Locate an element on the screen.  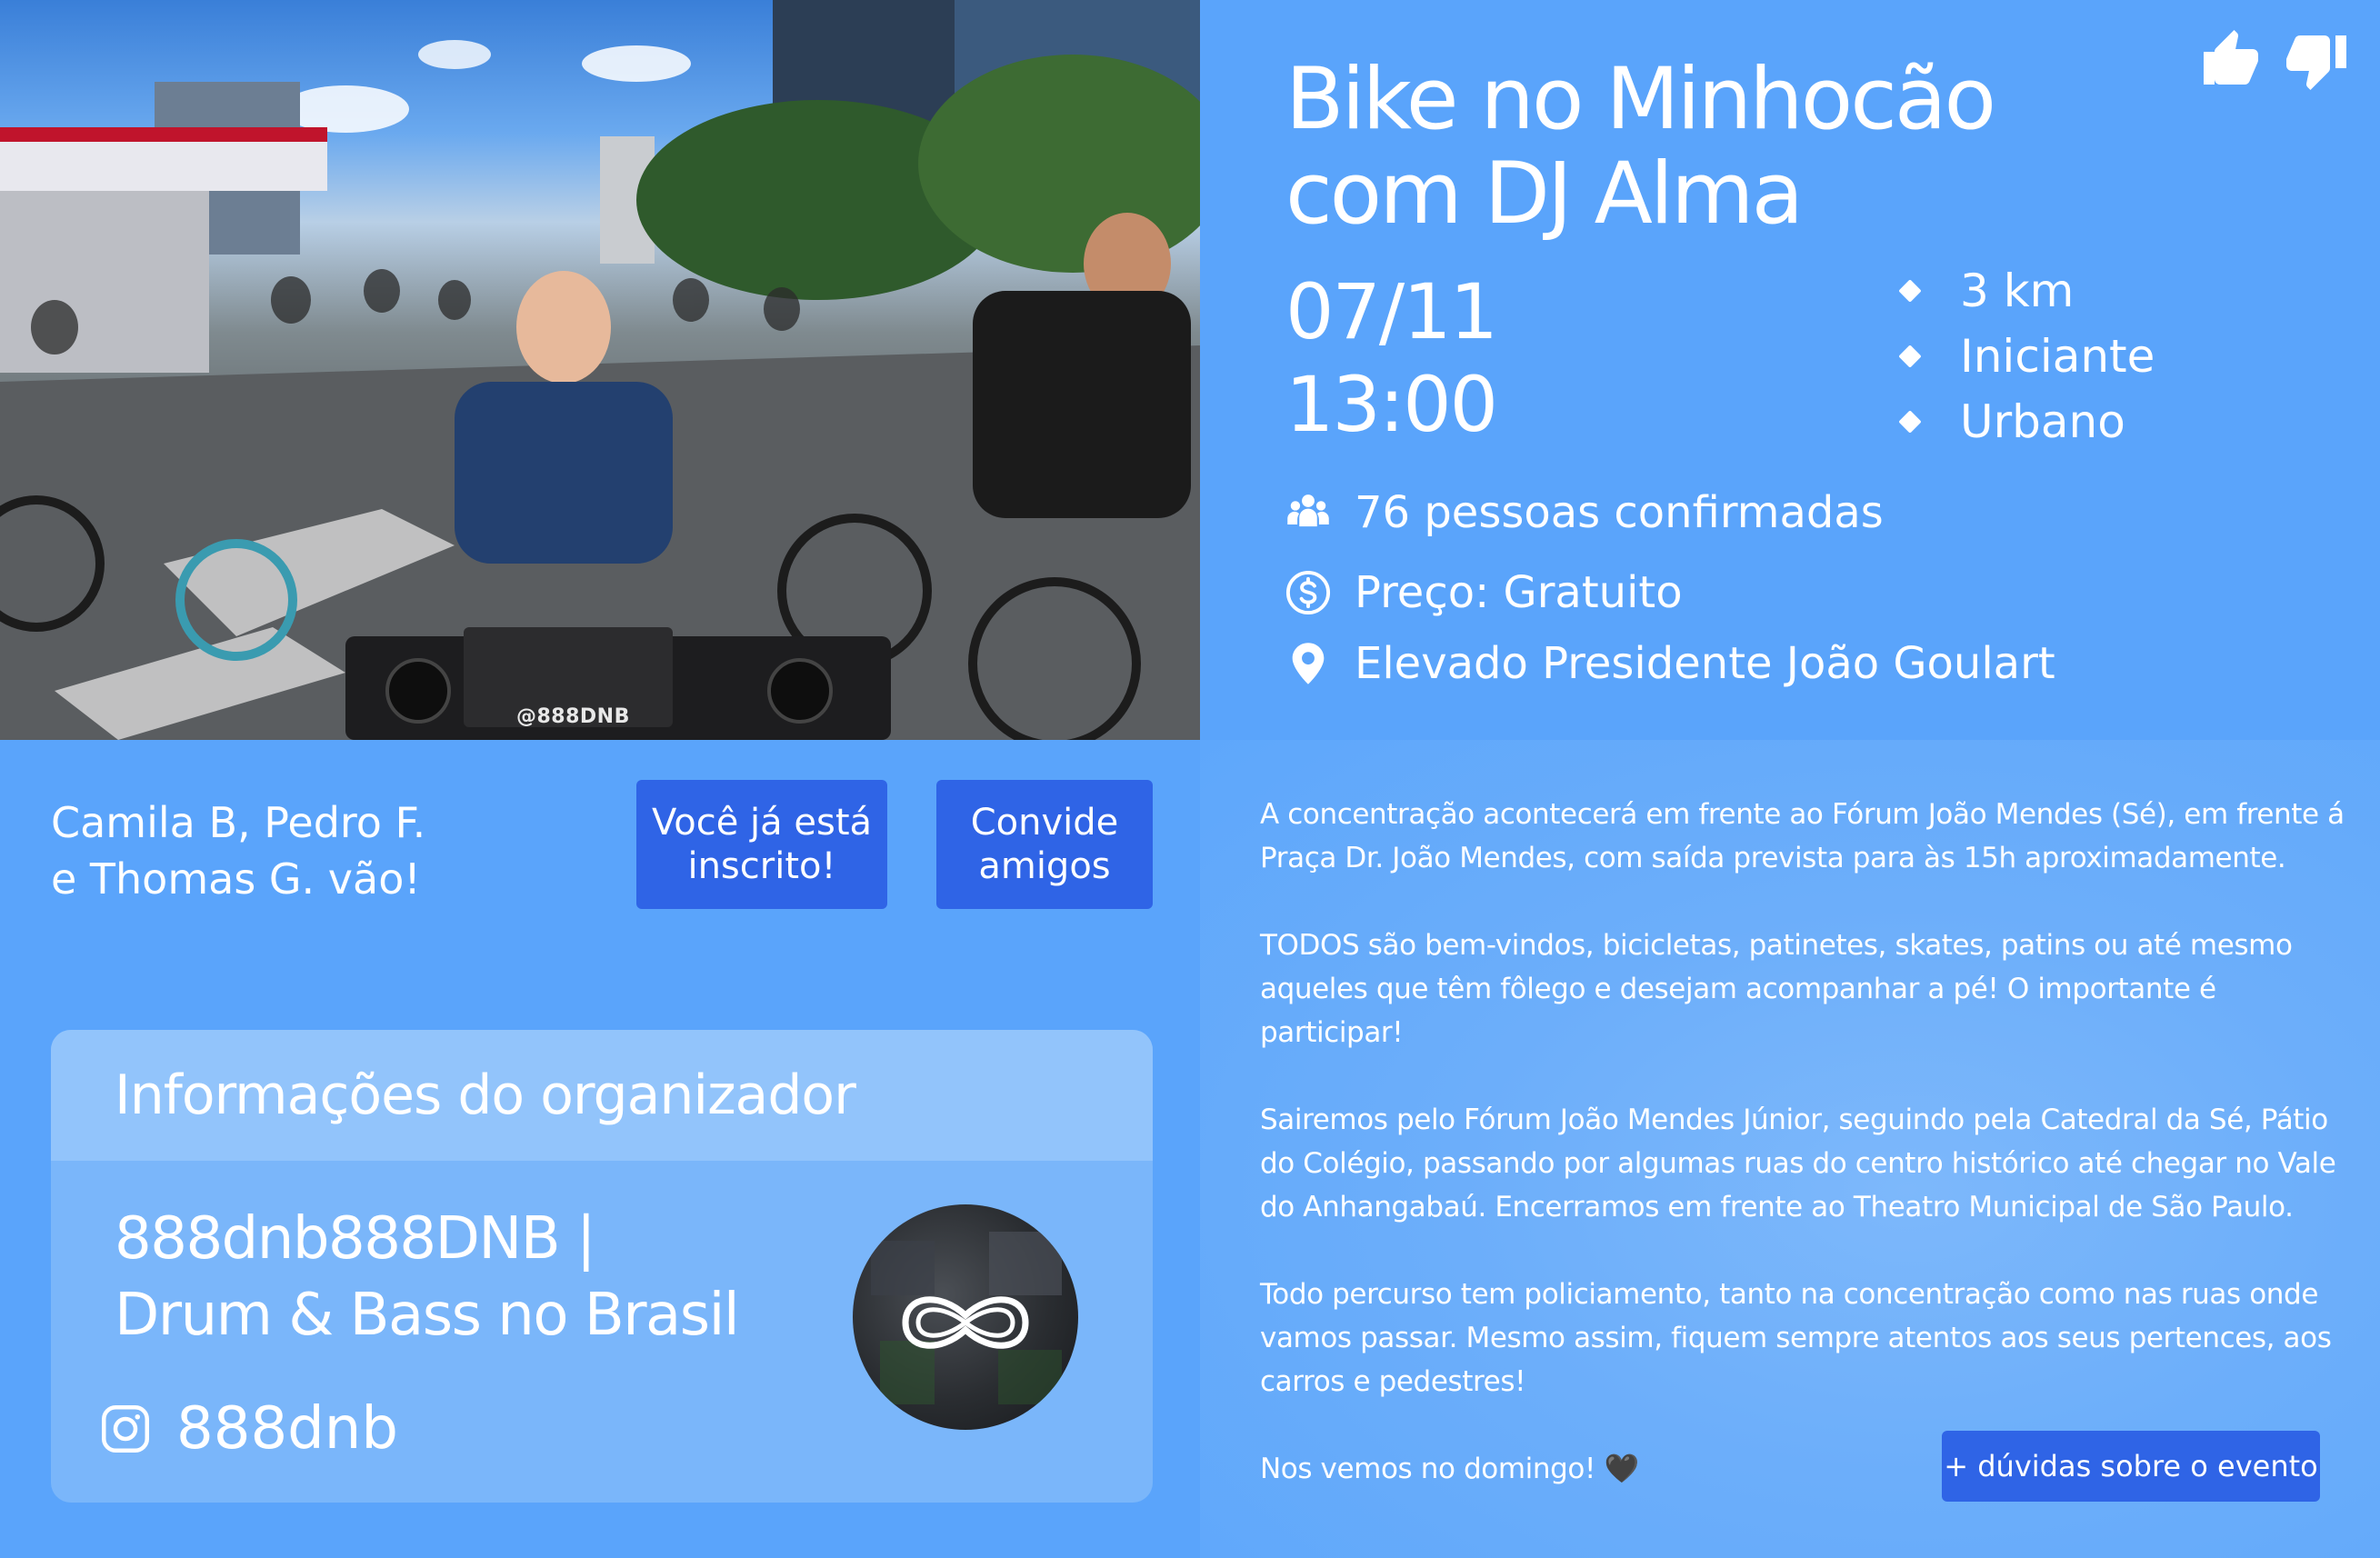
event-time: 13:00 is located at coordinates (1391, 404).